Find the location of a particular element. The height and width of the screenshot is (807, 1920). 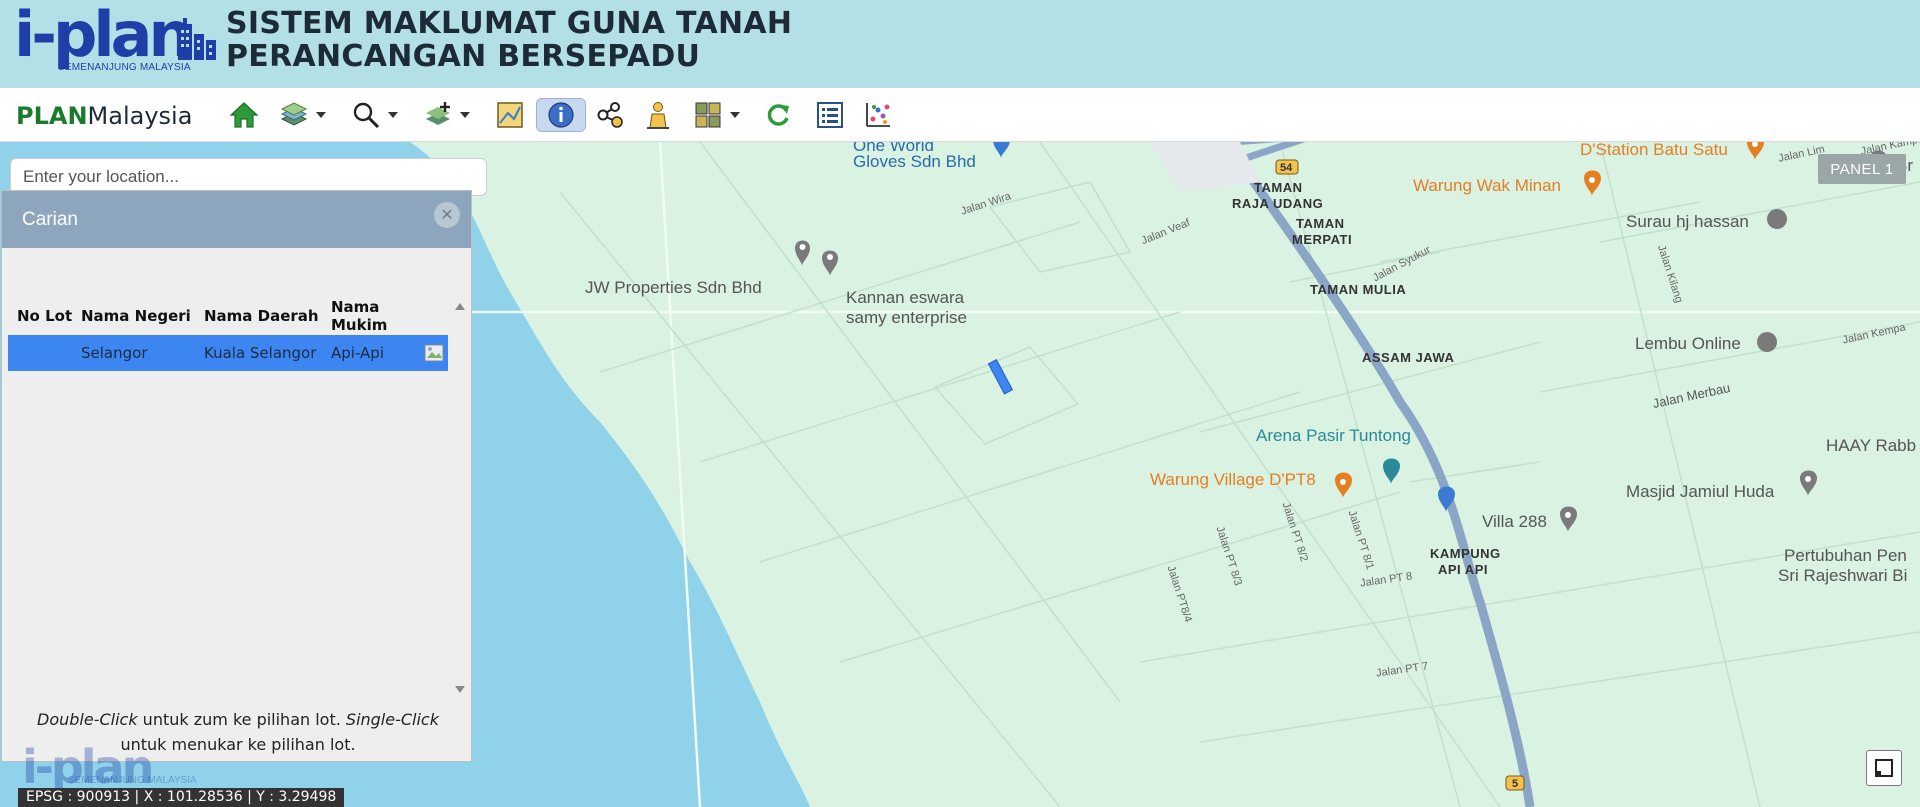

home-icon is located at coordinates (244, 115).